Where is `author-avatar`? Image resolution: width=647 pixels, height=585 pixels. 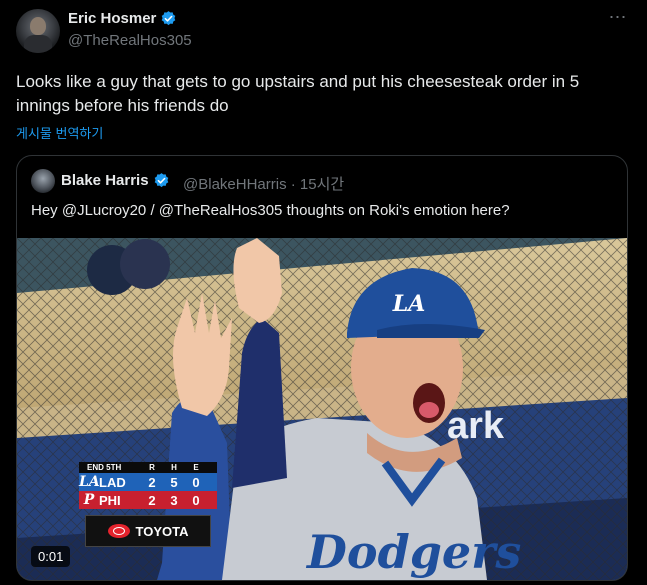 author-avatar is located at coordinates (38, 31).